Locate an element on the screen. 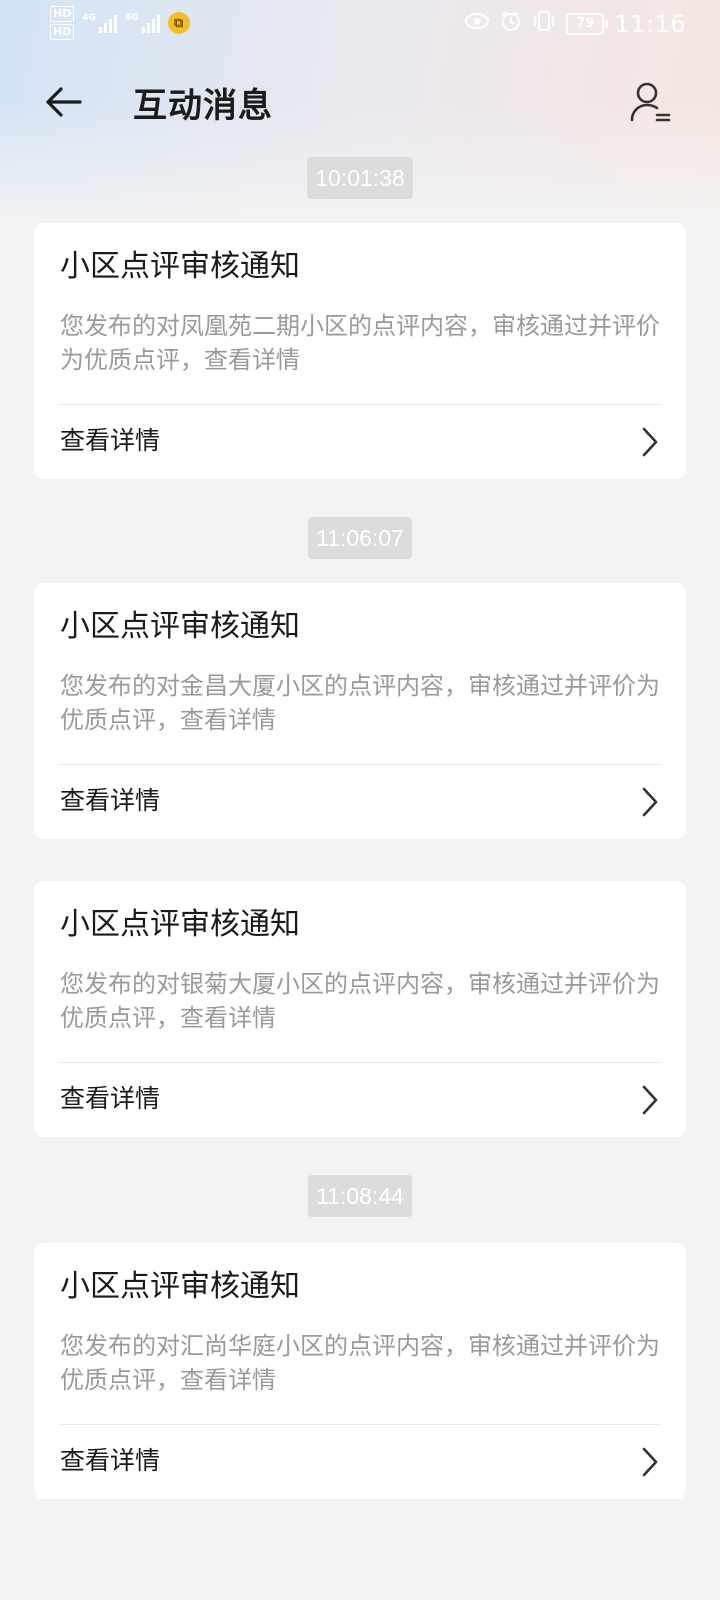 This screenshot has width=720, height=1600. arrow-left-icon is located at coordinates (64, 102).